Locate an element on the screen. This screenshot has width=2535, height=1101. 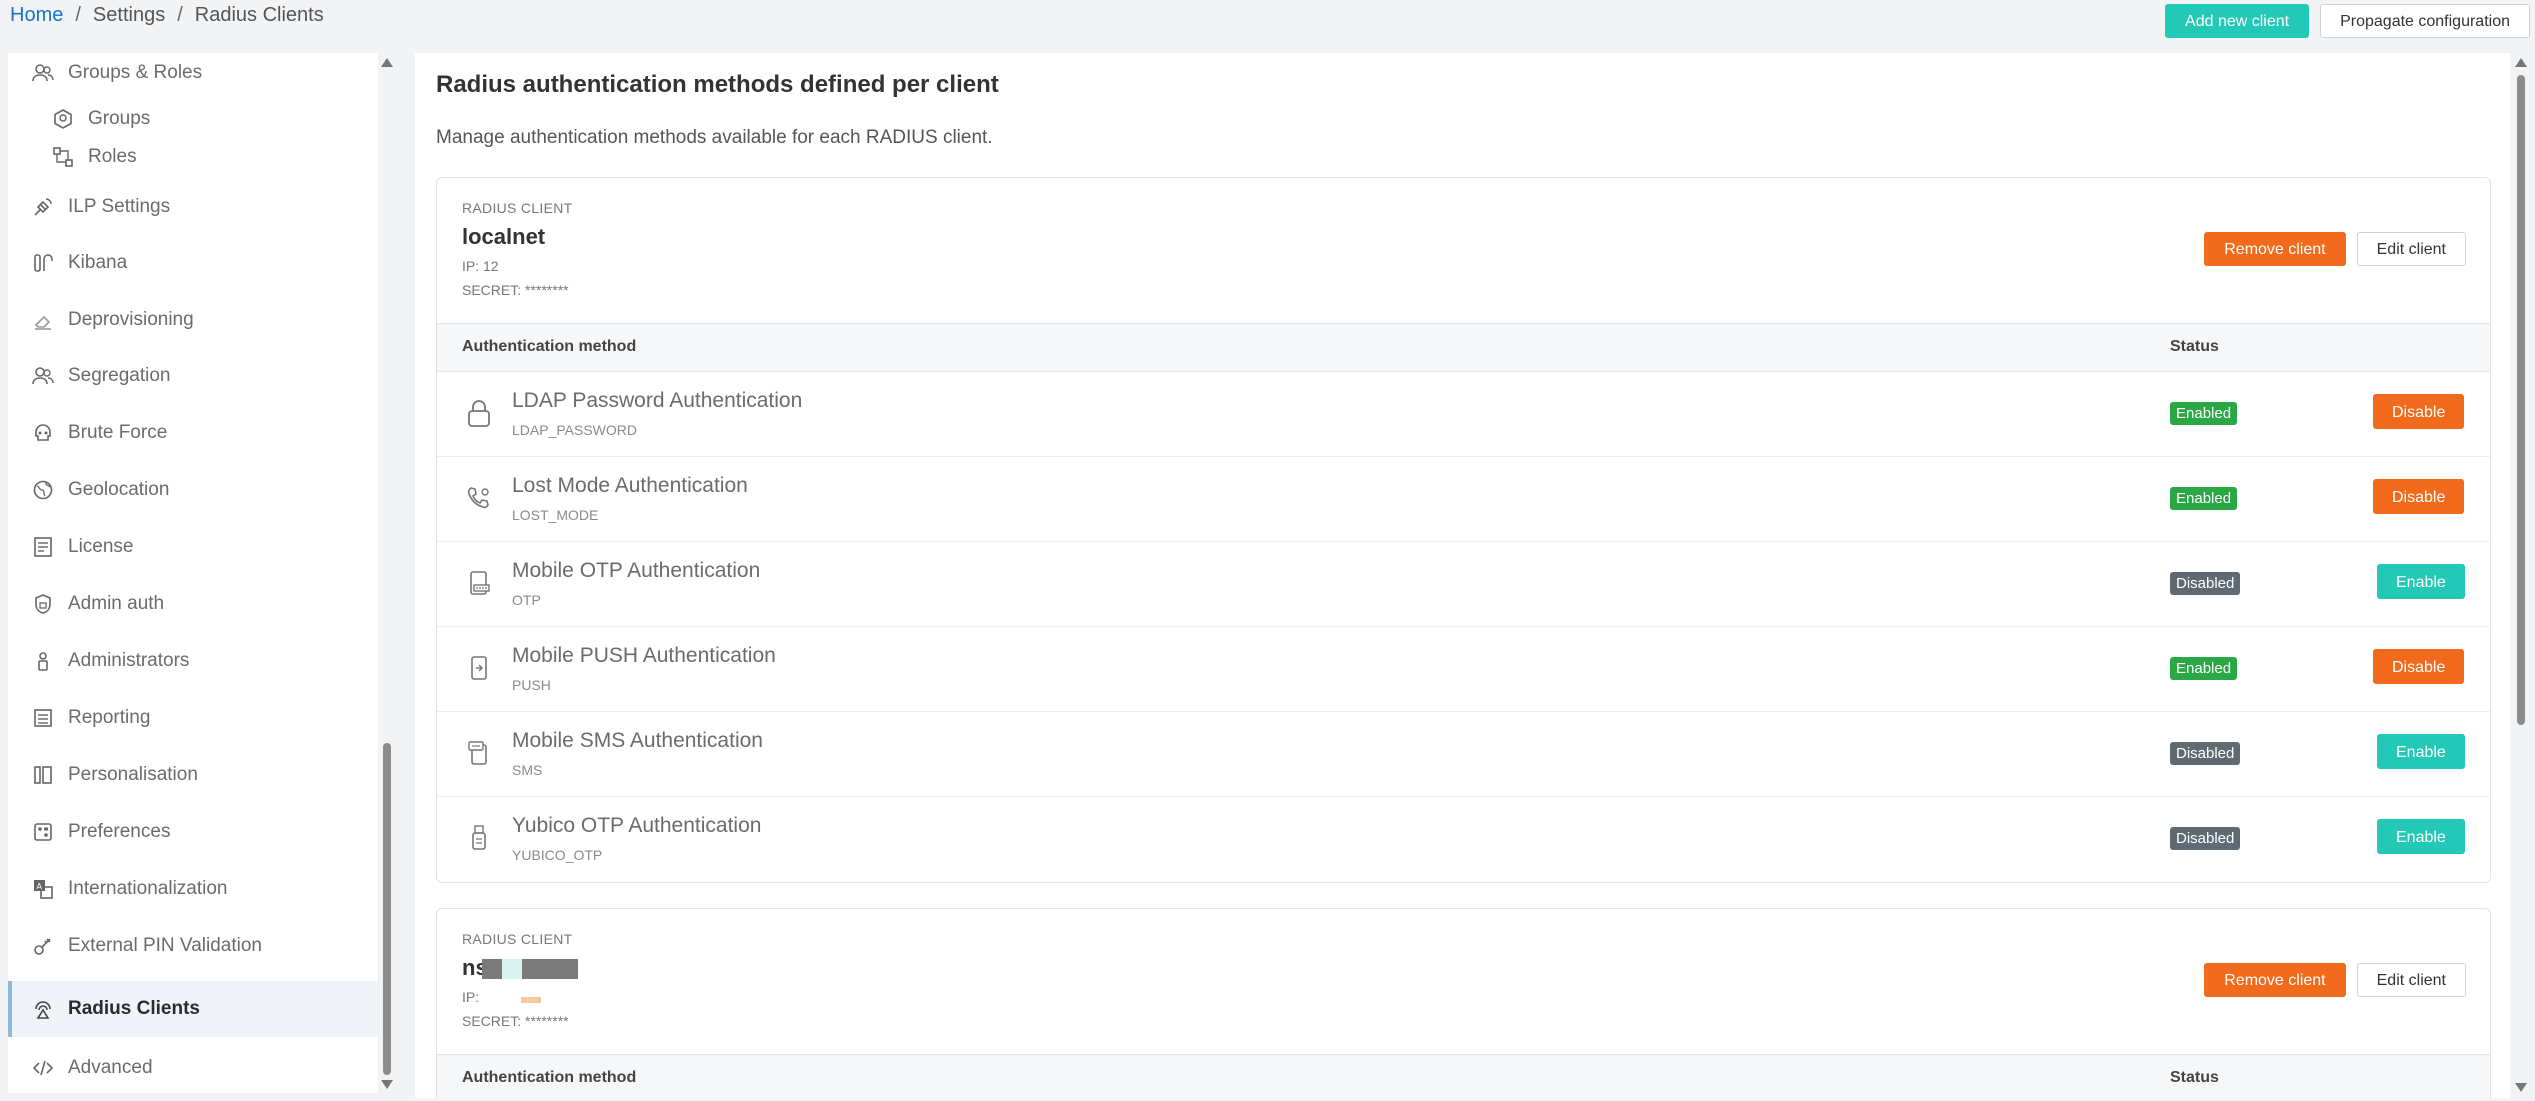
sidebar-item-admin-auth: Admin auth is located at coordinates (193, 604).